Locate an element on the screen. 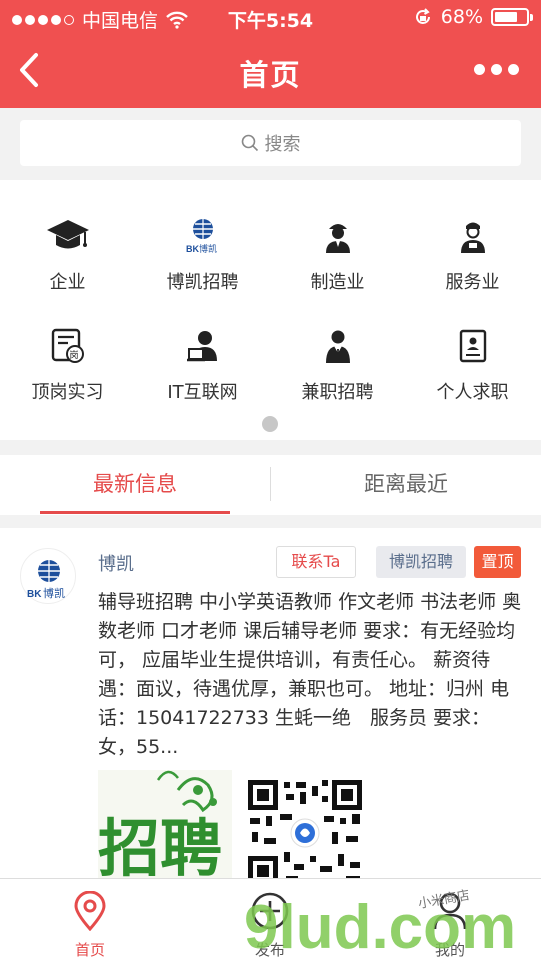 The height and width of the screenshot is (960, 541). category-label: 制造业 is located at coordinates (337, 282).